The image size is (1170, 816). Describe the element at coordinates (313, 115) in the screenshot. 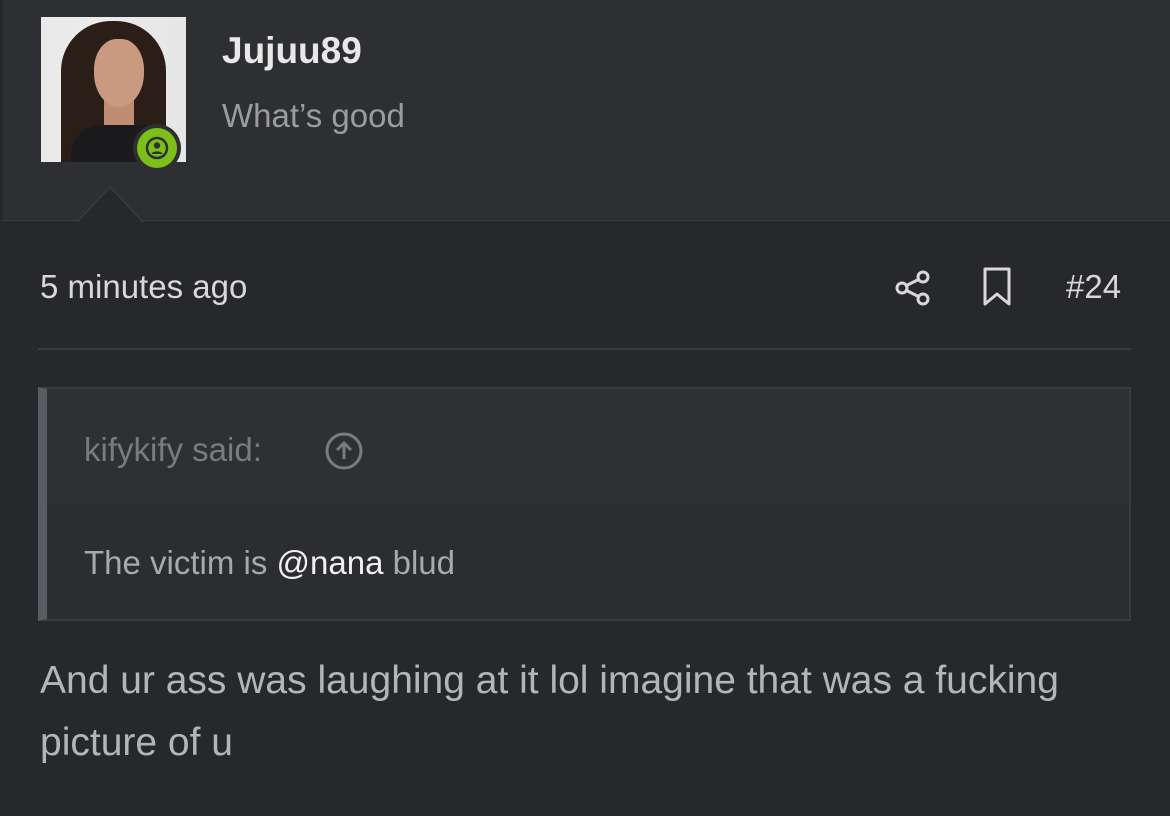

I see `user-title: What’s good` at that location.